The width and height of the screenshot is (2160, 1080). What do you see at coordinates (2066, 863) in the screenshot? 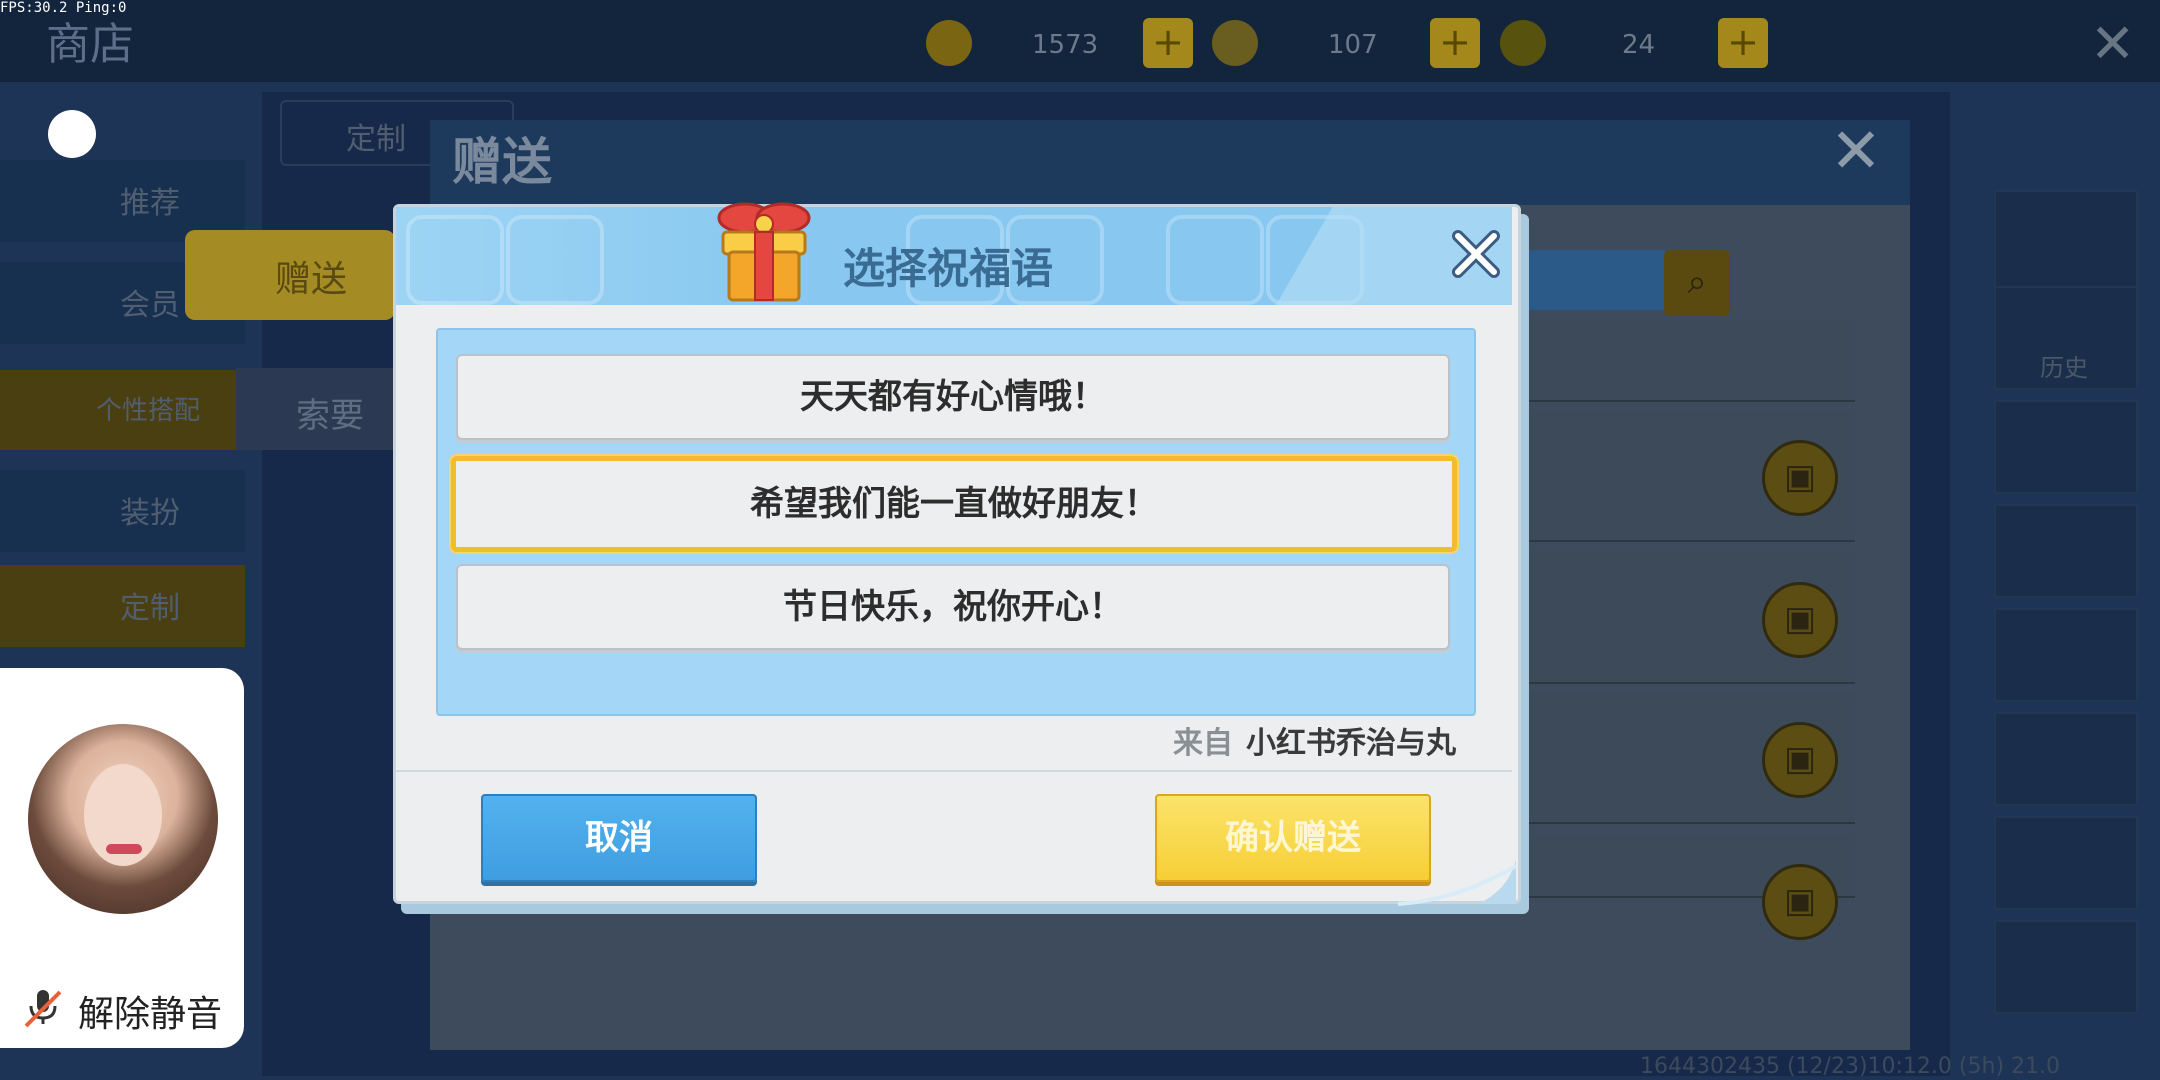
I see `category-shirt-icon` at bounding box center [2066, 863].